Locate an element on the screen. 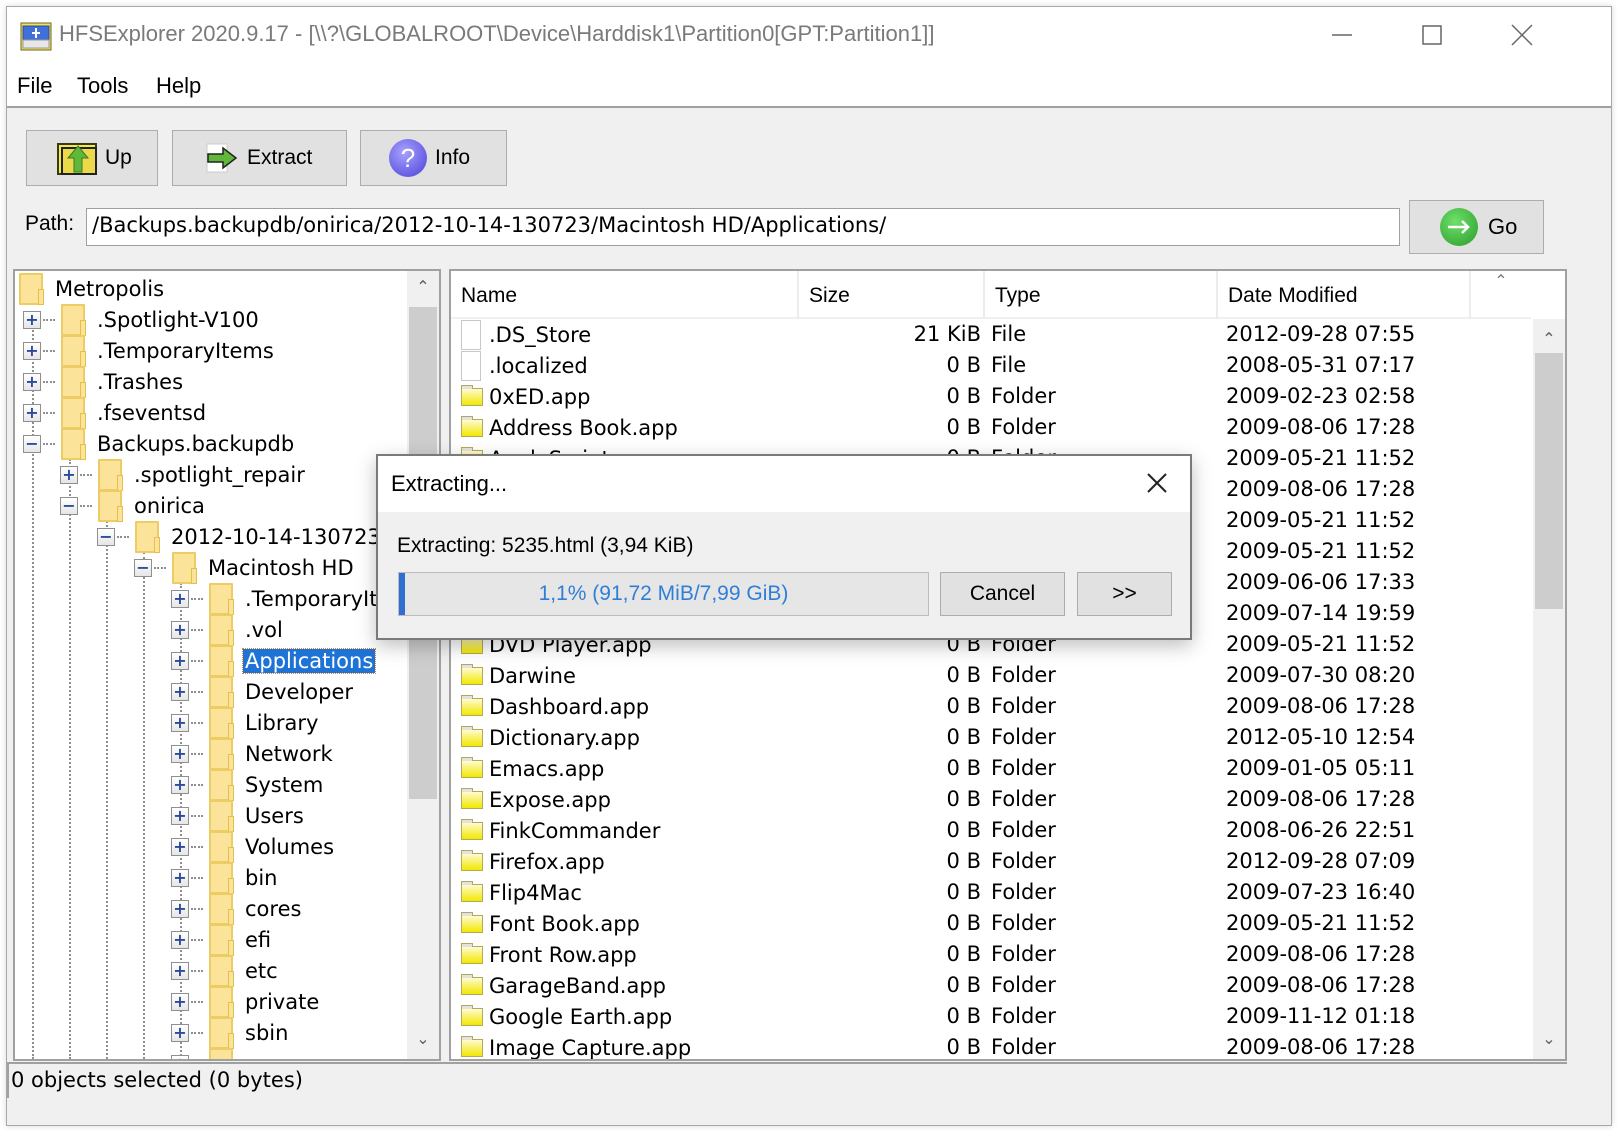  tree-node: + System is located at coordinates (248, 784).